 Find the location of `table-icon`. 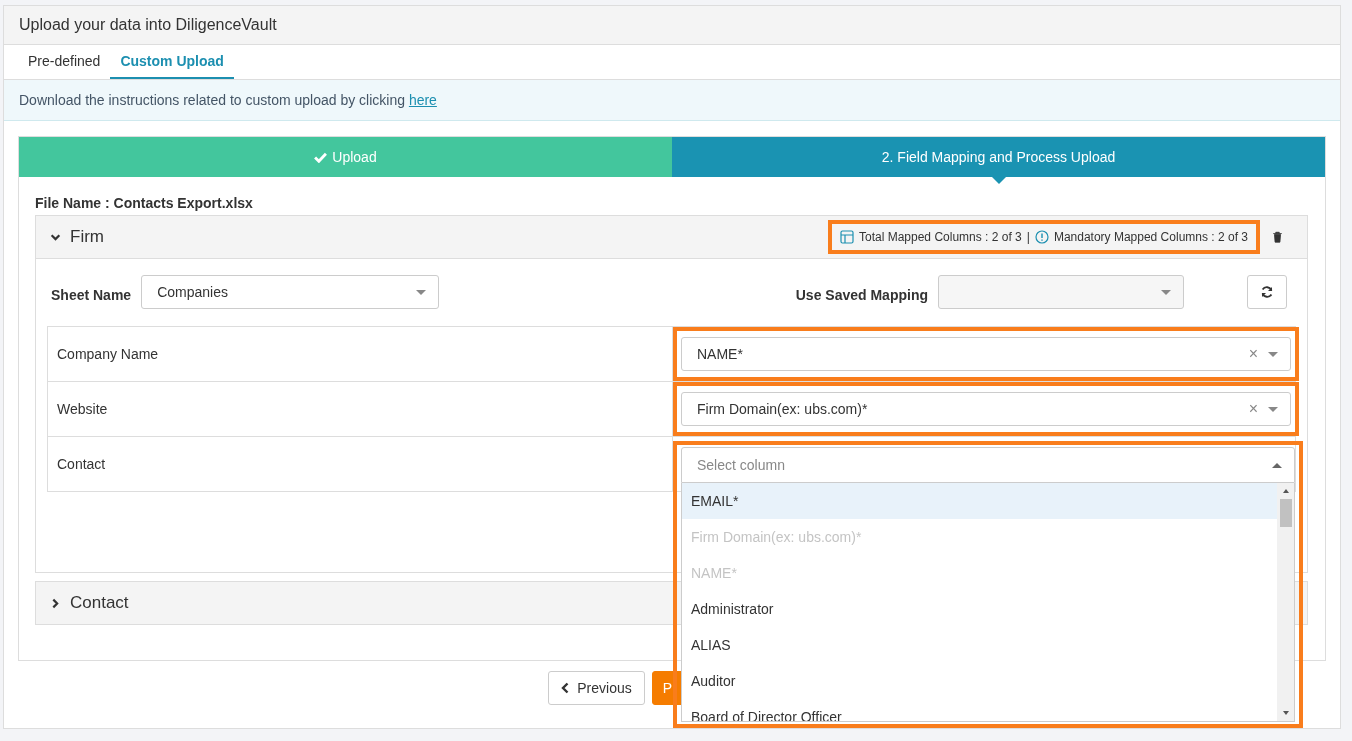

table-icon is located at coordinates (847, 237).